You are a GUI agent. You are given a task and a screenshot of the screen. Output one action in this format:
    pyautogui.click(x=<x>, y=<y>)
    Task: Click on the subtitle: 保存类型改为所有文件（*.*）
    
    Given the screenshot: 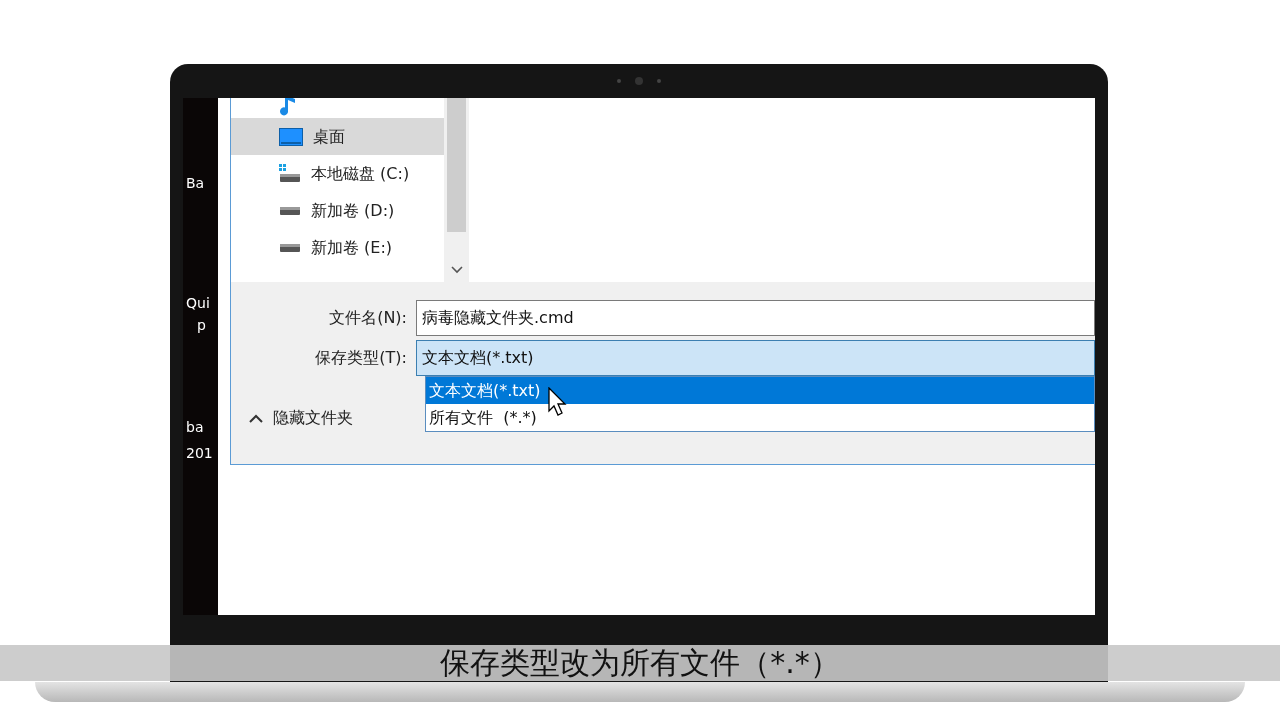 What is the action you would take?
    pyautogui.click(x=640, y=663)
    